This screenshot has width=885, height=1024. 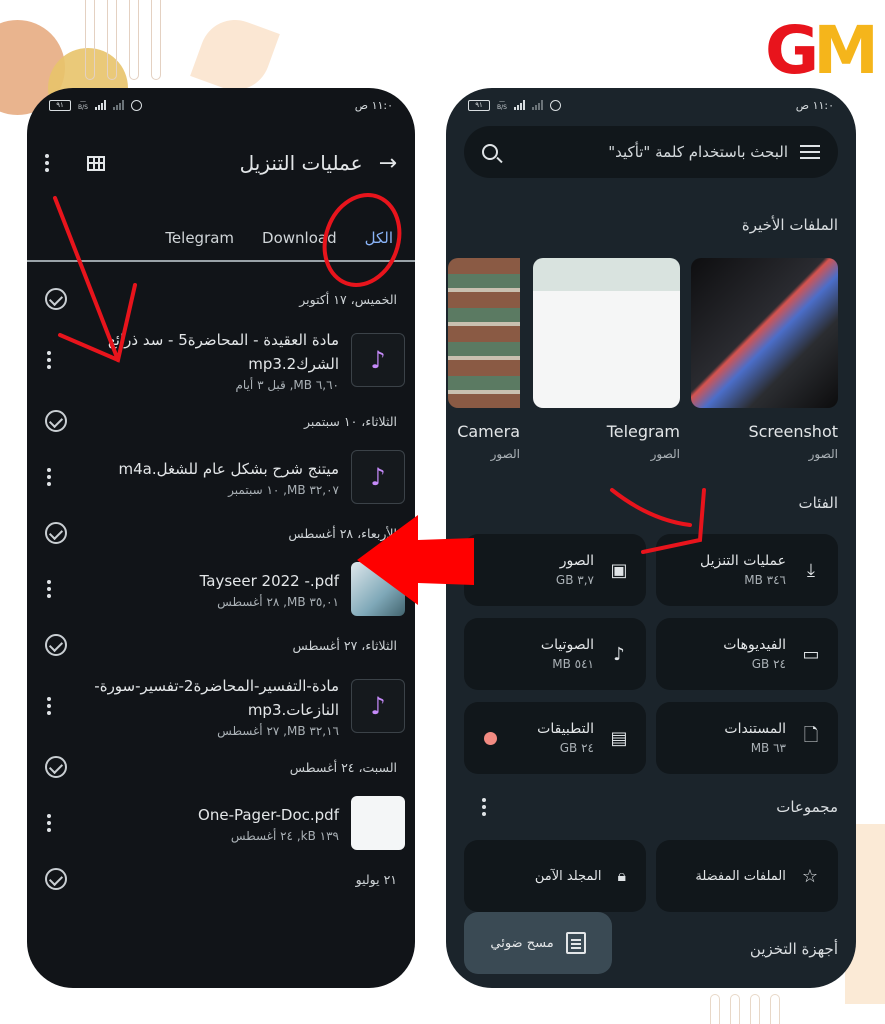 What do you see at coordinates (818, 503) in the screenshot?
I see `section-title-categories: الفئات` at bounding box center [818, 503].